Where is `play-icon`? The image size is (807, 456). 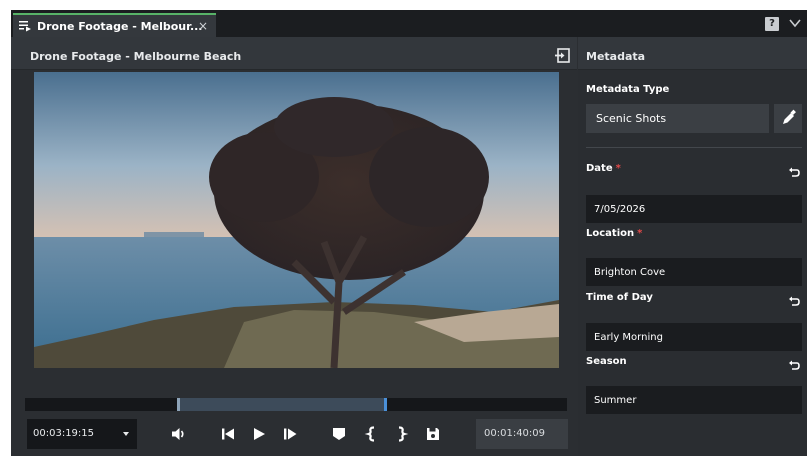 play-icon is located at coordinates (259, 434).